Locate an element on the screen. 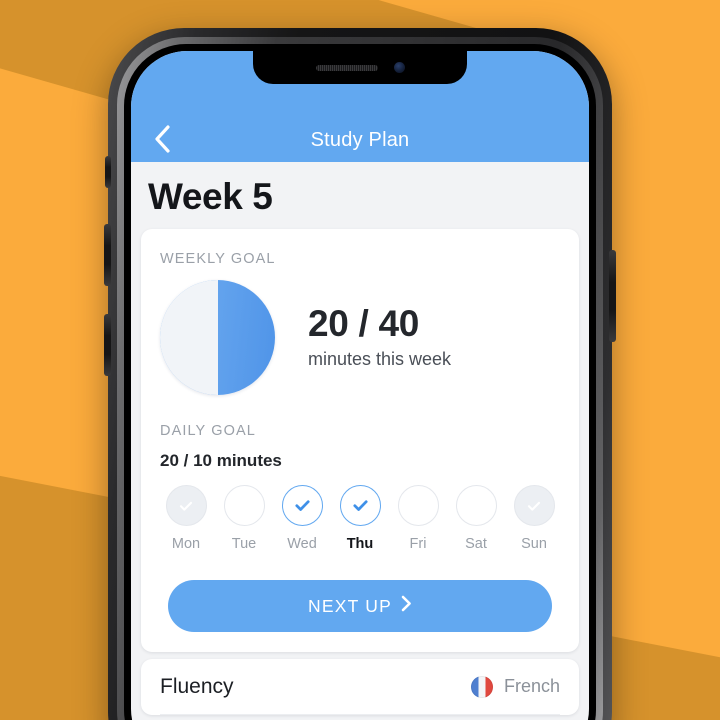  day-tracker: Mon Tue Wed Thu Fri Sat Sun is located at coordinates (360, 518).